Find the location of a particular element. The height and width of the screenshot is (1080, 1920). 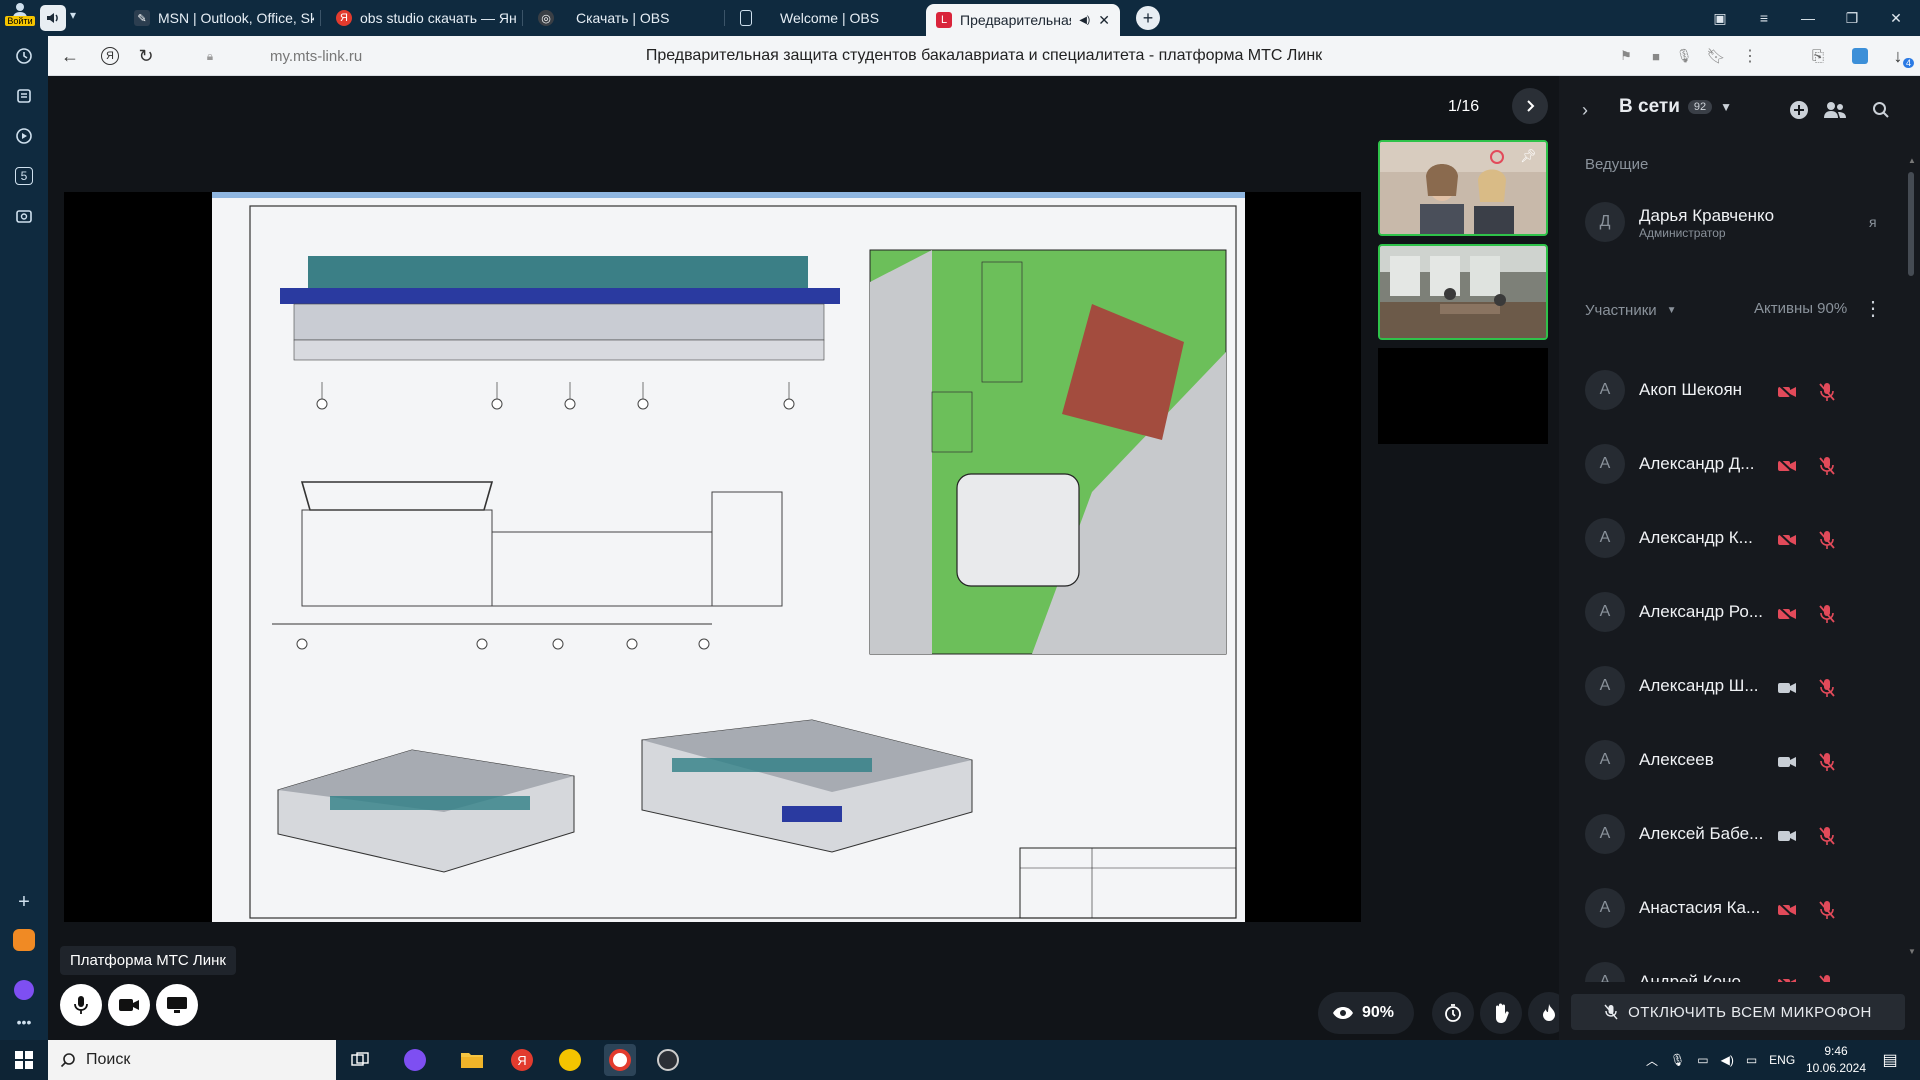

task-view-icon is located at coordinates (360, 1060).